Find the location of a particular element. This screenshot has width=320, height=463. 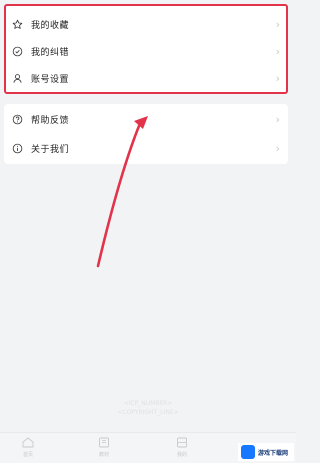

bottom-tab-bar: 首页 教材 我的 游戏下载网 is located at coordinates (148, 447).